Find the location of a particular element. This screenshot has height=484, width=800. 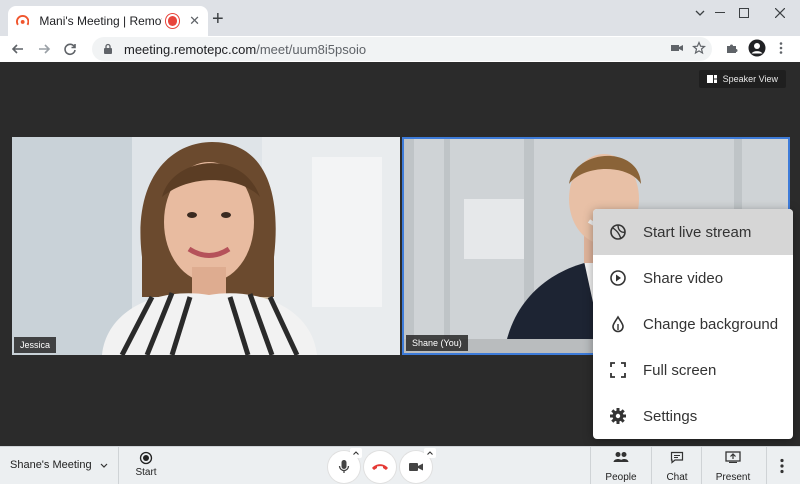

play-circle-icon is located at coordinates (618, 278).